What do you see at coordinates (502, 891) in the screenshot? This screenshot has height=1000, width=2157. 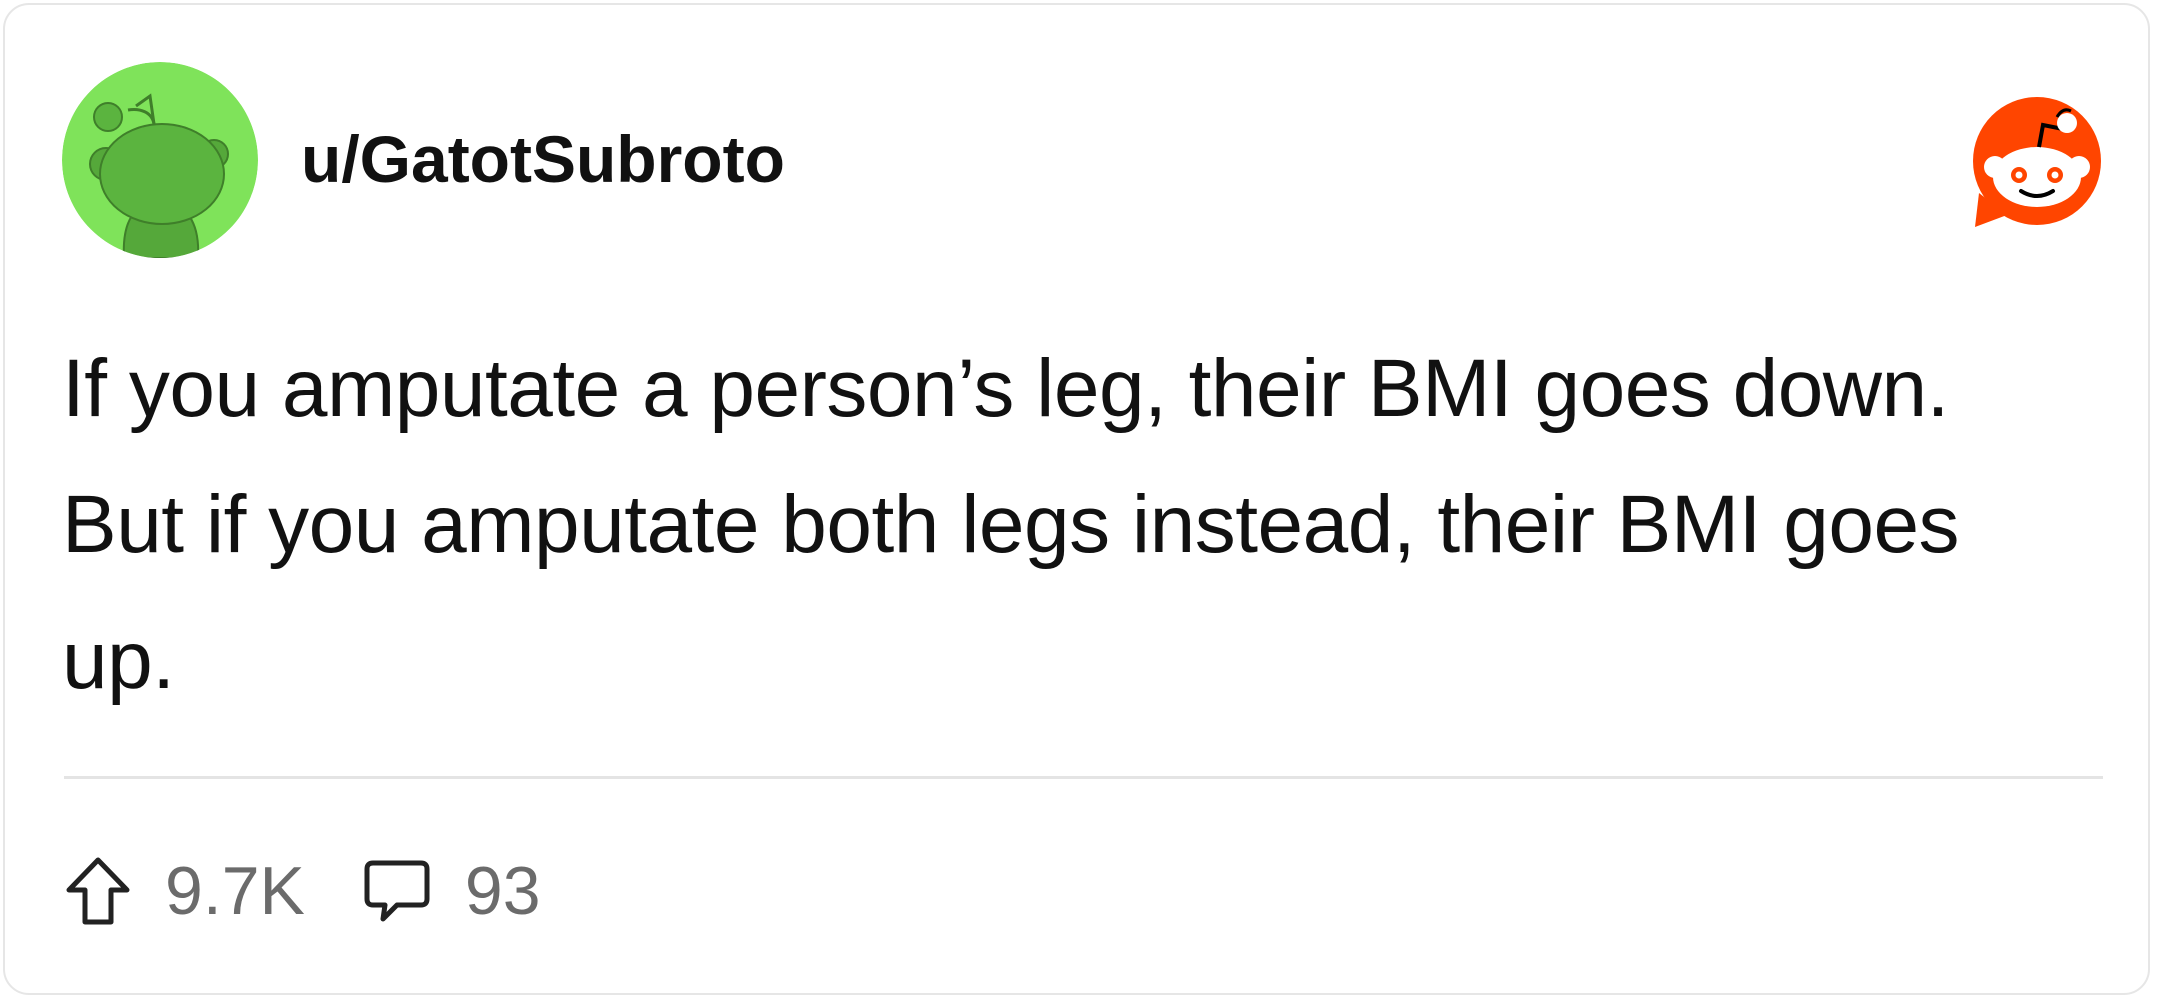 I see `comment-count: 93` at bounding box center [502, 891].